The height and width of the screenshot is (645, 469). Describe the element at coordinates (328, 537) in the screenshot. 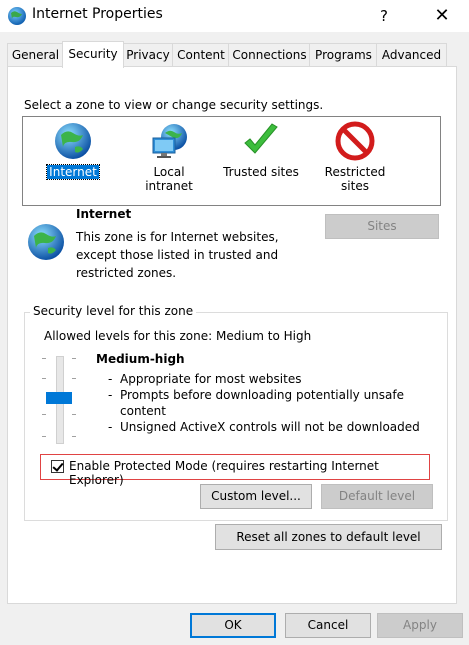

I see `reset-all-zones-button: Reset all zones to default level` at that location.